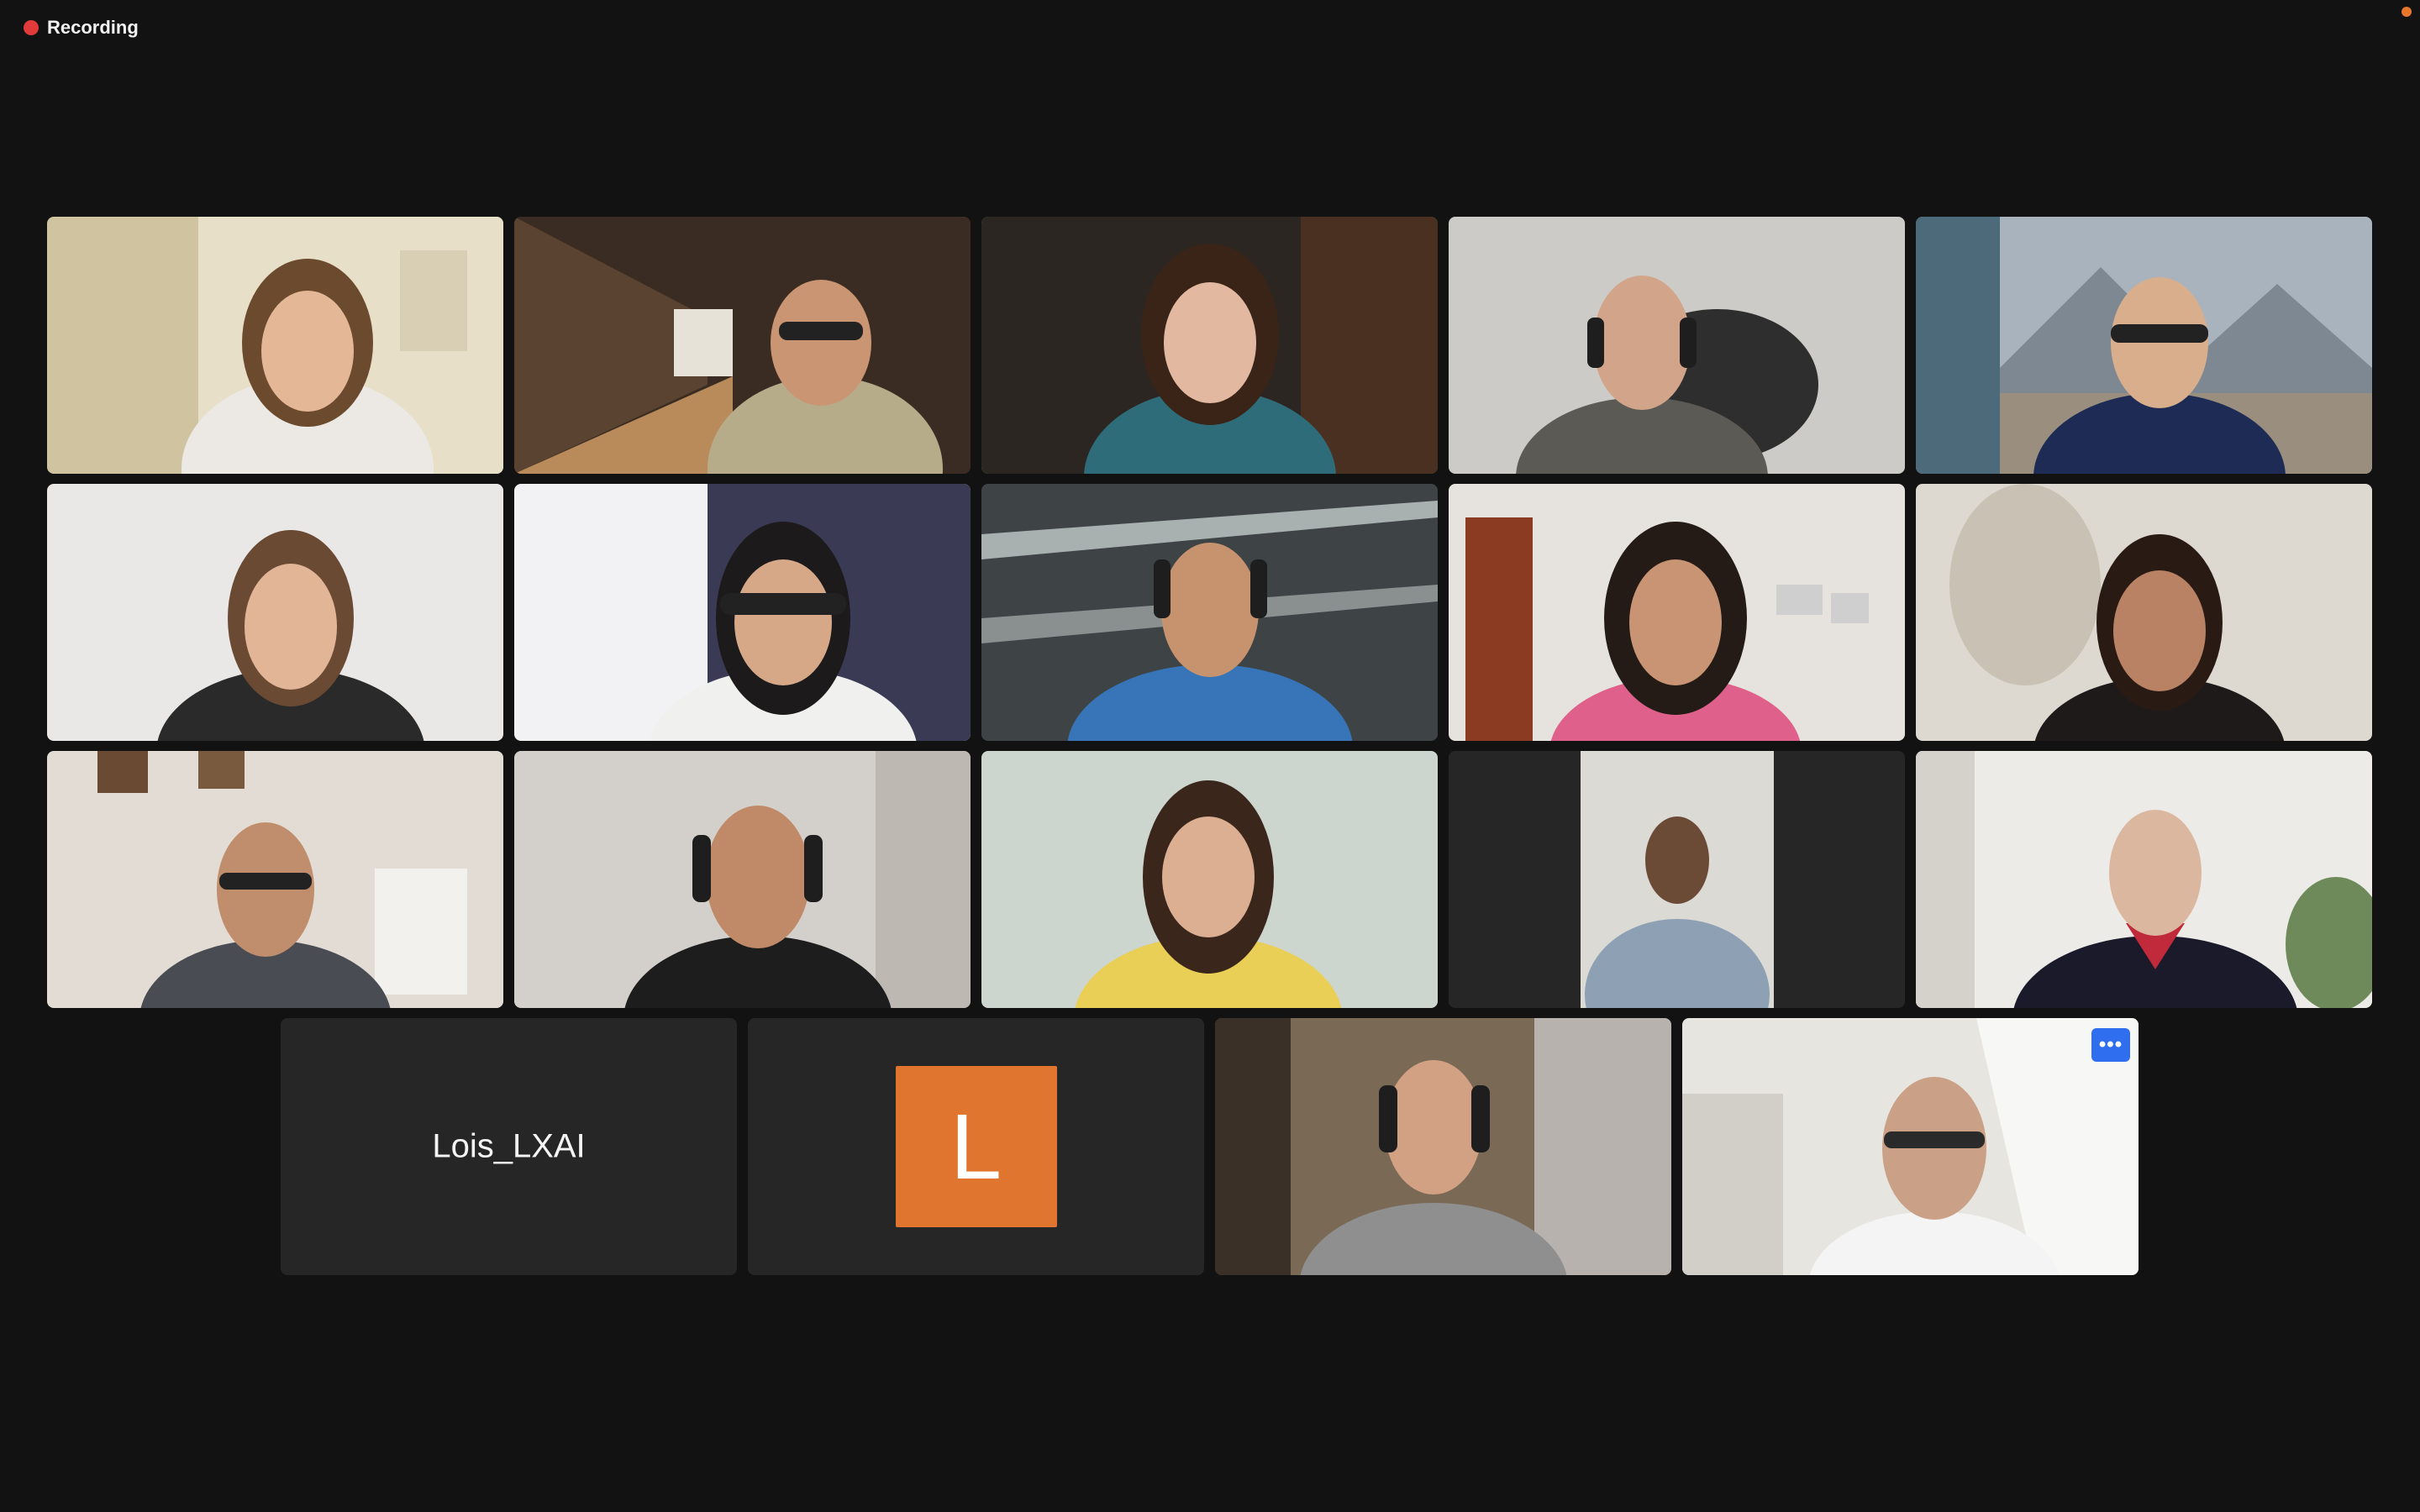 The image size is (2420, 1512). I want to click on recording-indicator: Recording, so click(81, 28).